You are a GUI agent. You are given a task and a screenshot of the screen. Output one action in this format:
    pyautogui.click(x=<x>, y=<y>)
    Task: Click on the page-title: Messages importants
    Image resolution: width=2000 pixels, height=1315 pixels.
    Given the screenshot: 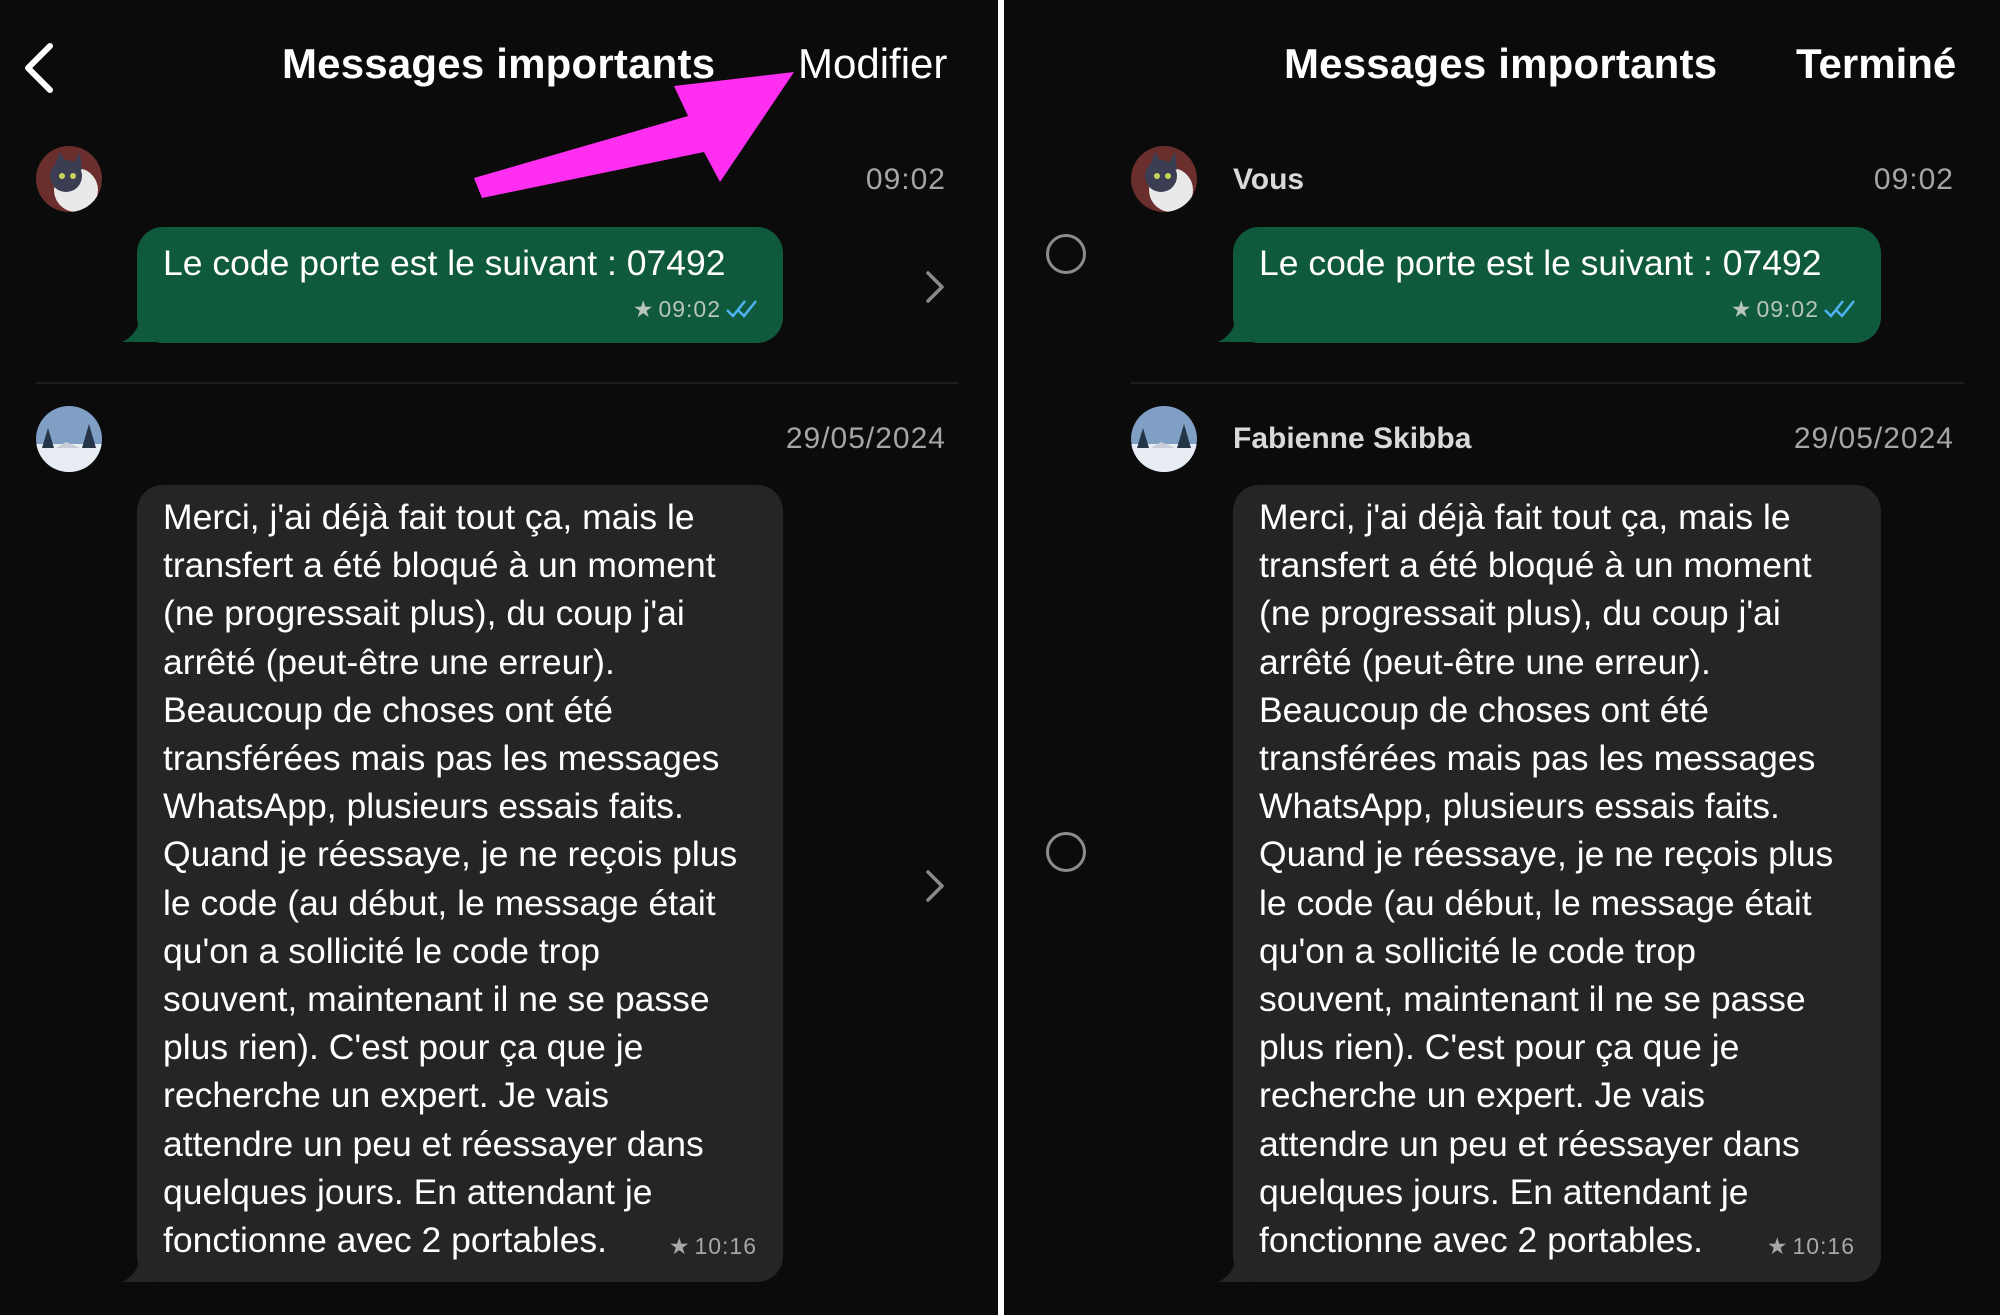 What is the action you would take?
    pyautogui.click(x=1501, y=63)
    